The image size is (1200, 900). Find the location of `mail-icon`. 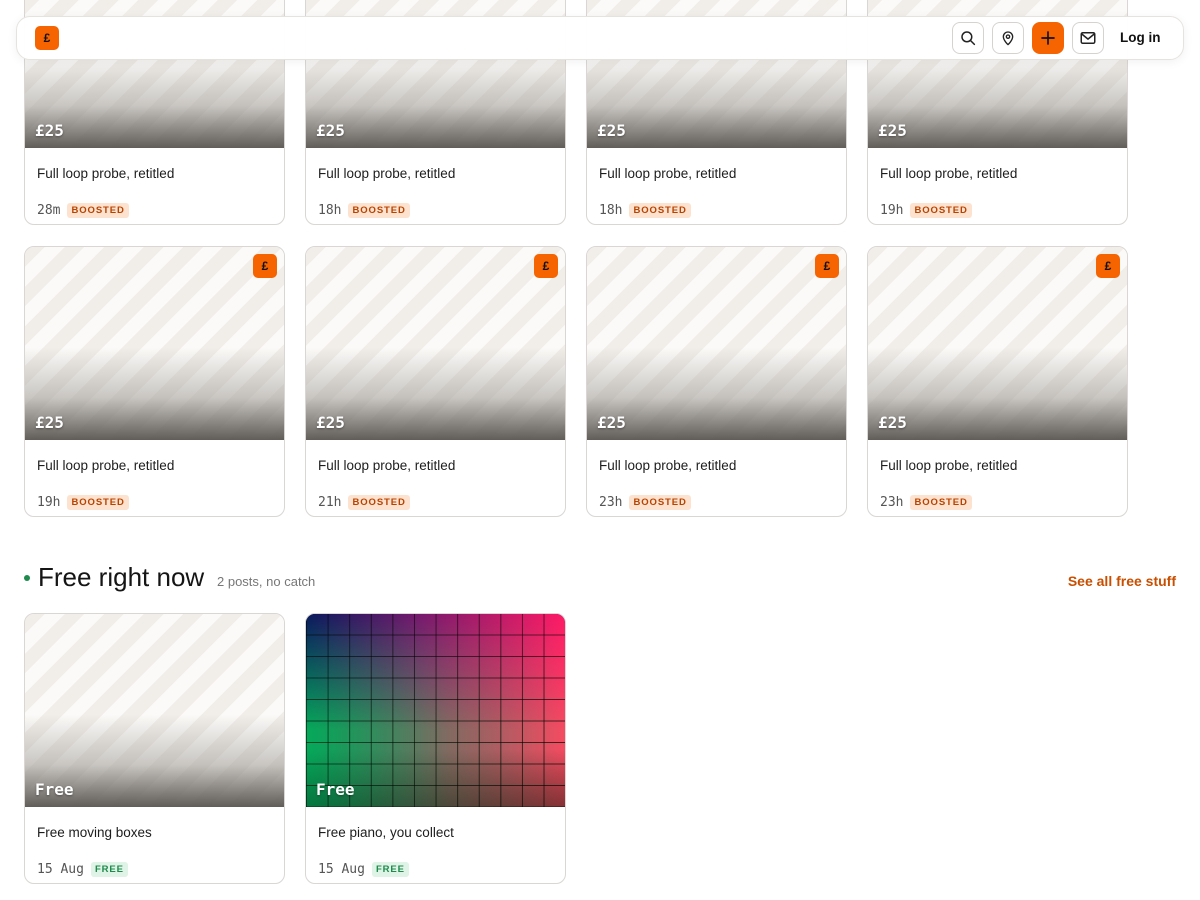

mail-icon is located at coordinates (1088, 38).